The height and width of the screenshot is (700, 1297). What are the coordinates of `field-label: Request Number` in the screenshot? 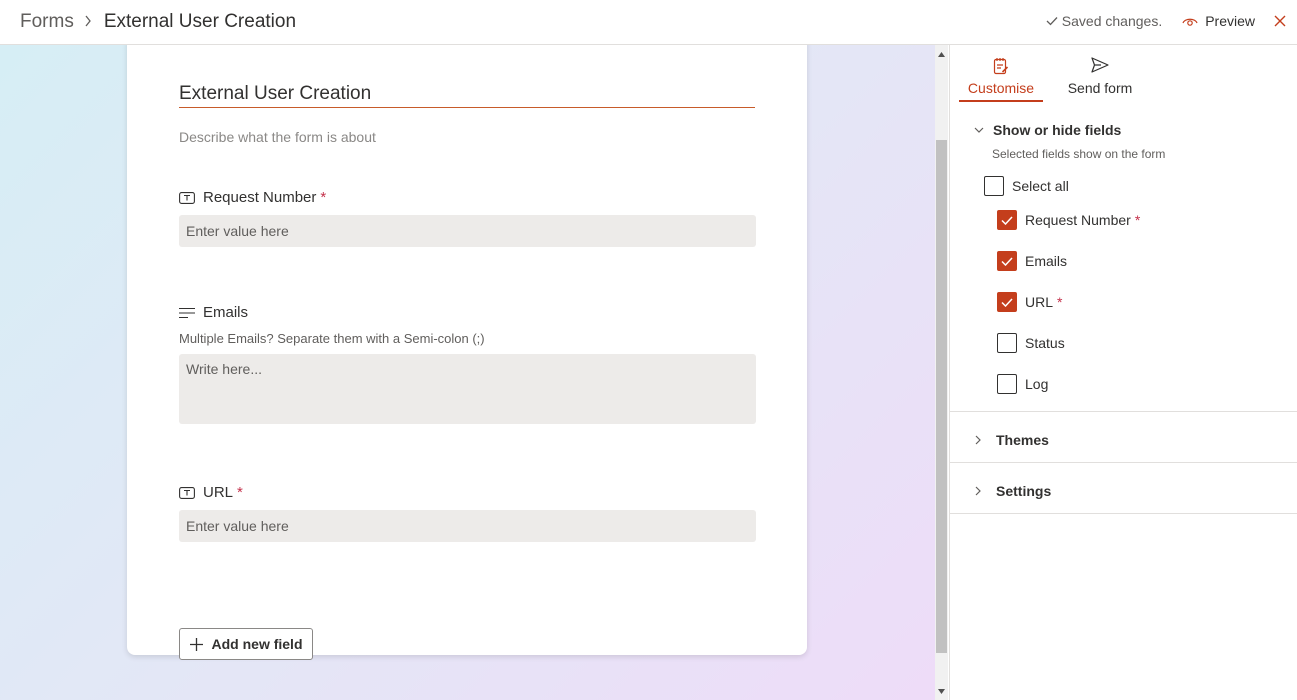 It's located at (1078, 220).